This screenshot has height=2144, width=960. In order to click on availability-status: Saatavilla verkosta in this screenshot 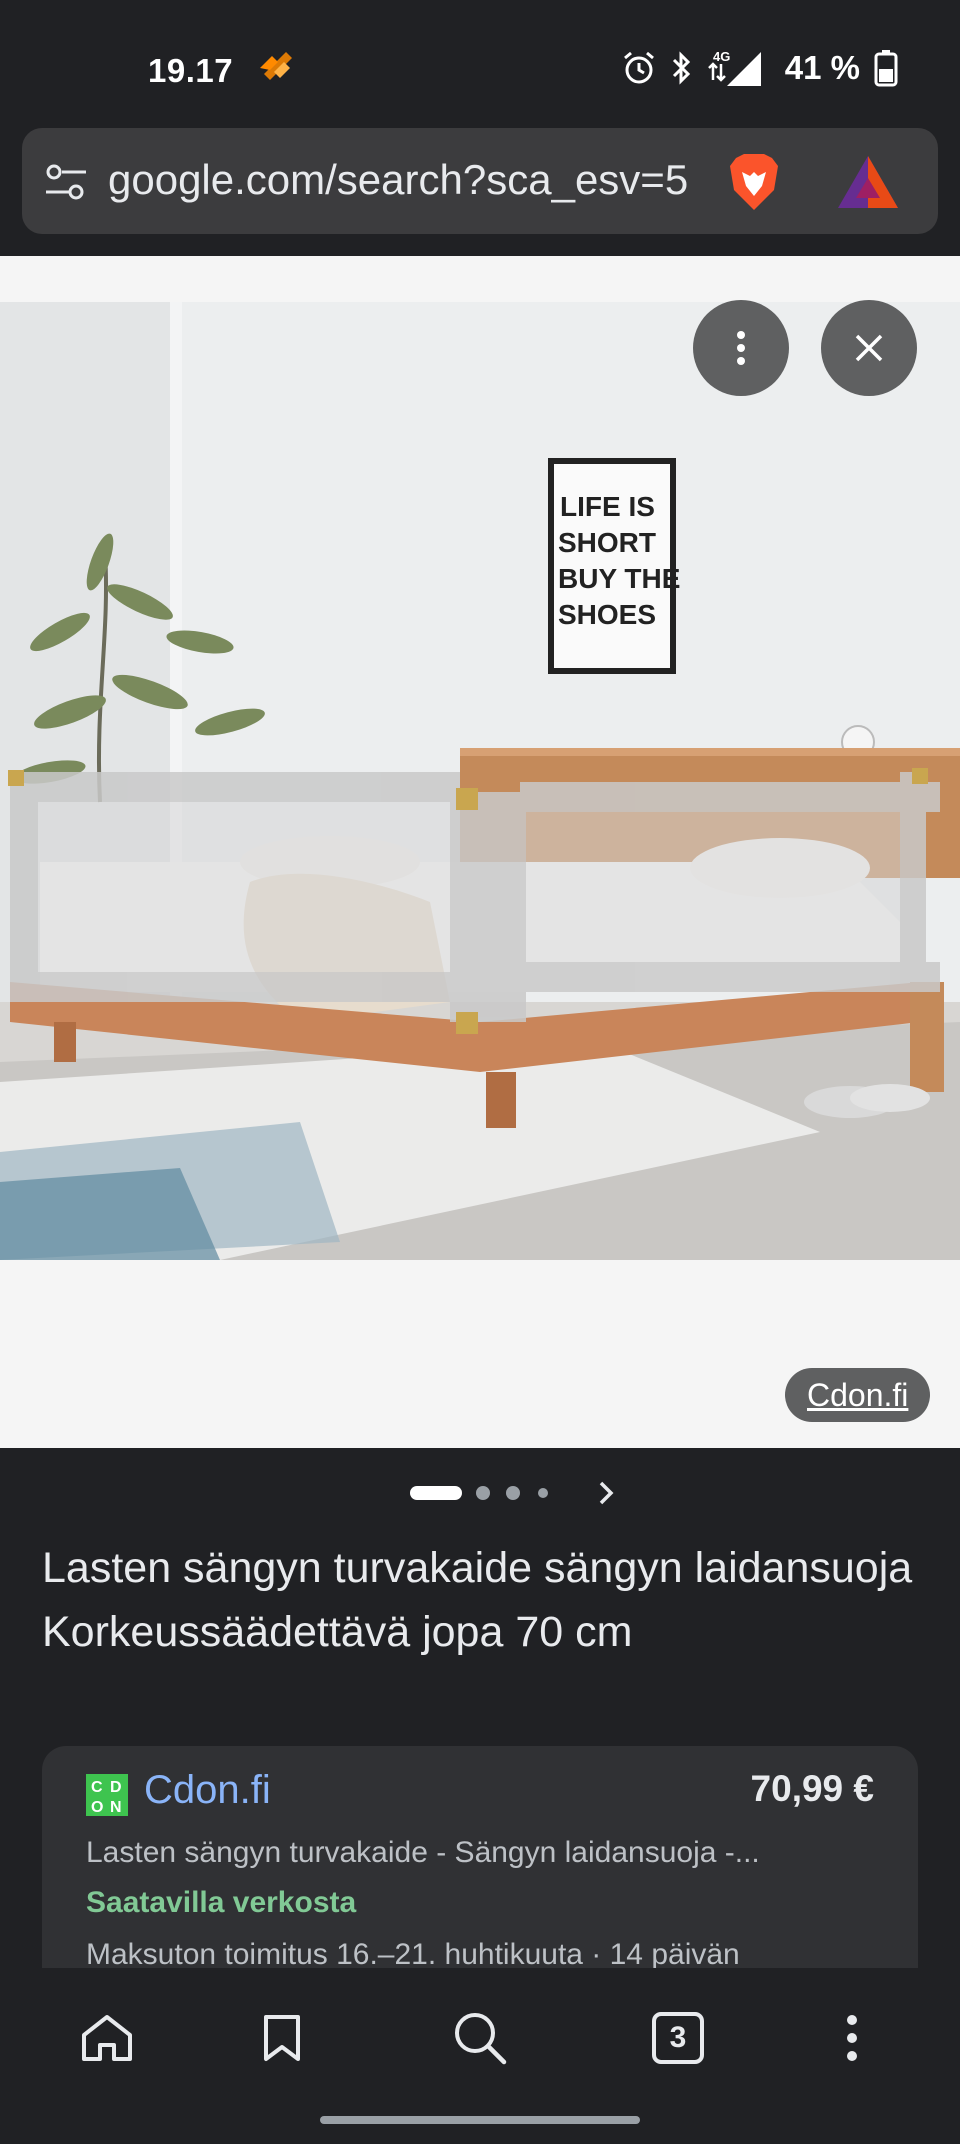, I will do `click(221, 1902)`.